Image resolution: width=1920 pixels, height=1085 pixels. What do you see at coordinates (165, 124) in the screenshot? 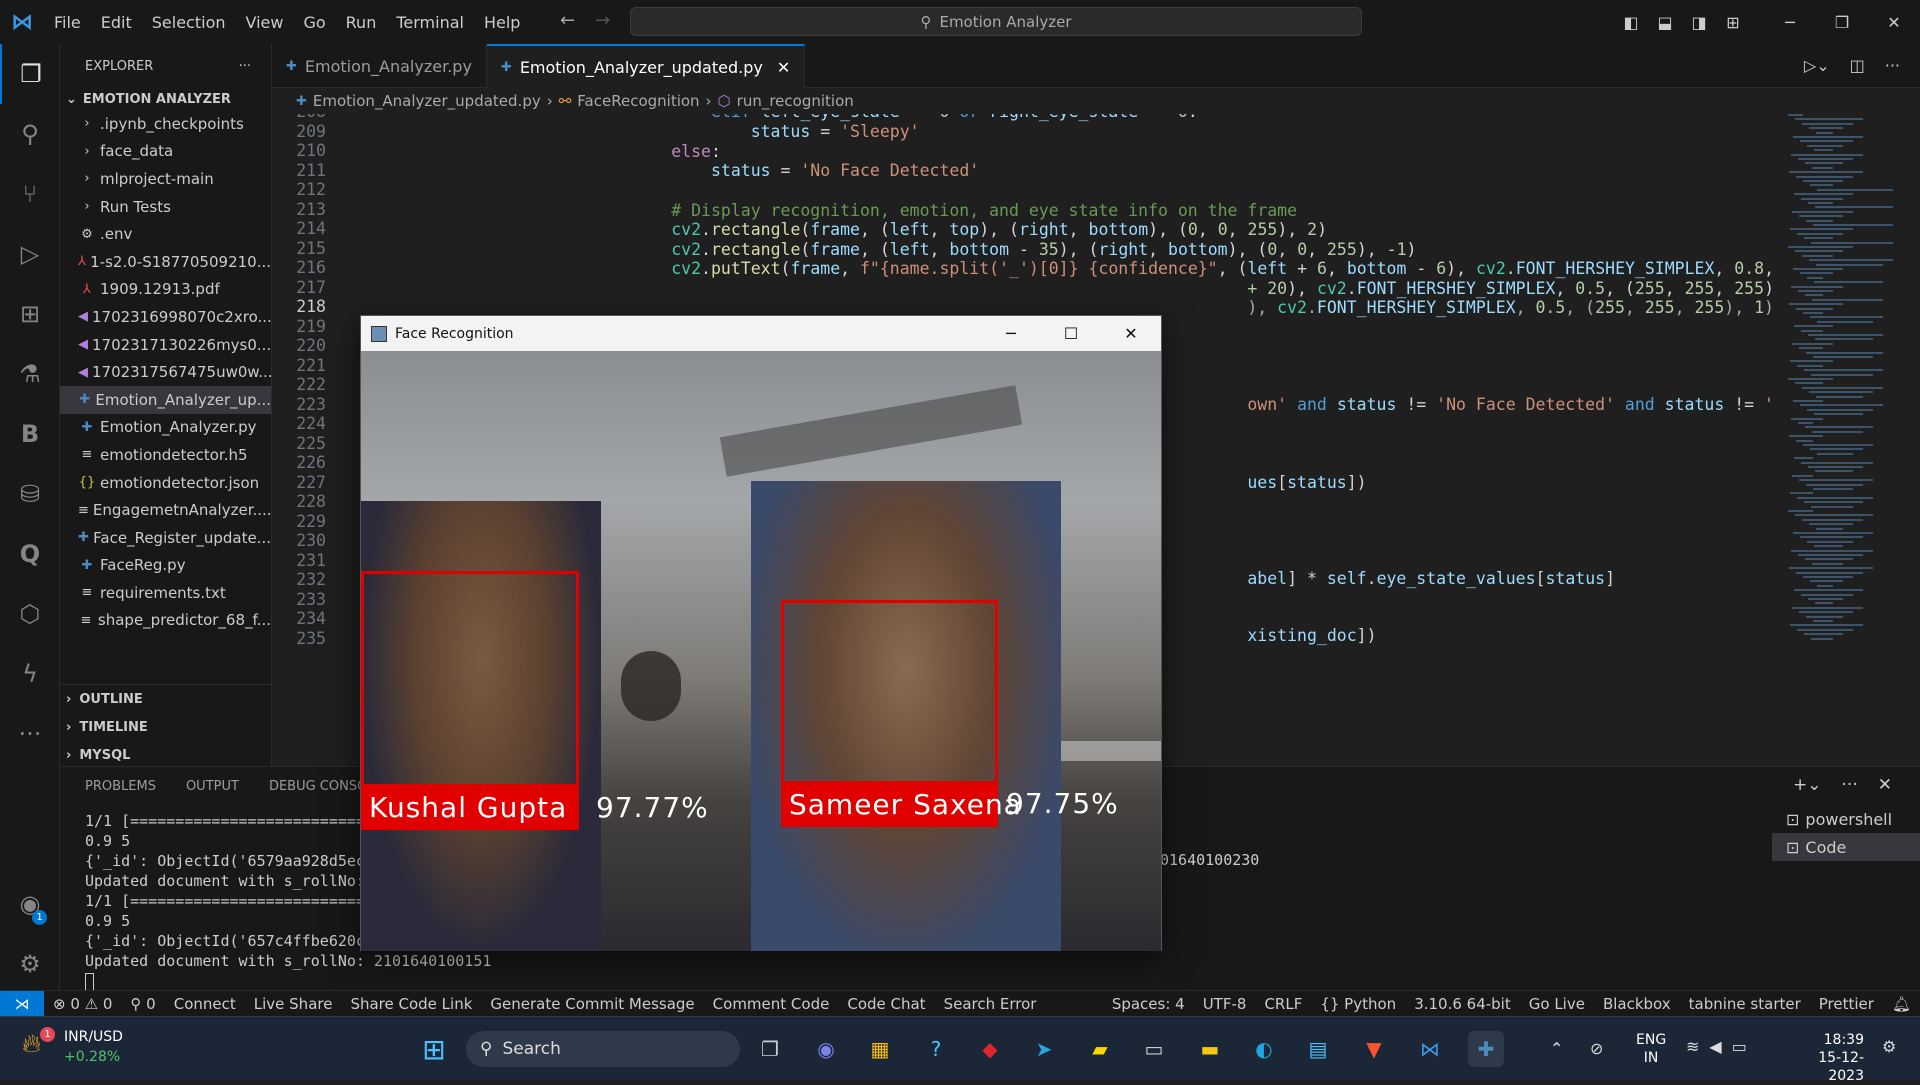
I see `file-tree-item: › .ipynb_checkpoints` at bounding box center [165, 124].